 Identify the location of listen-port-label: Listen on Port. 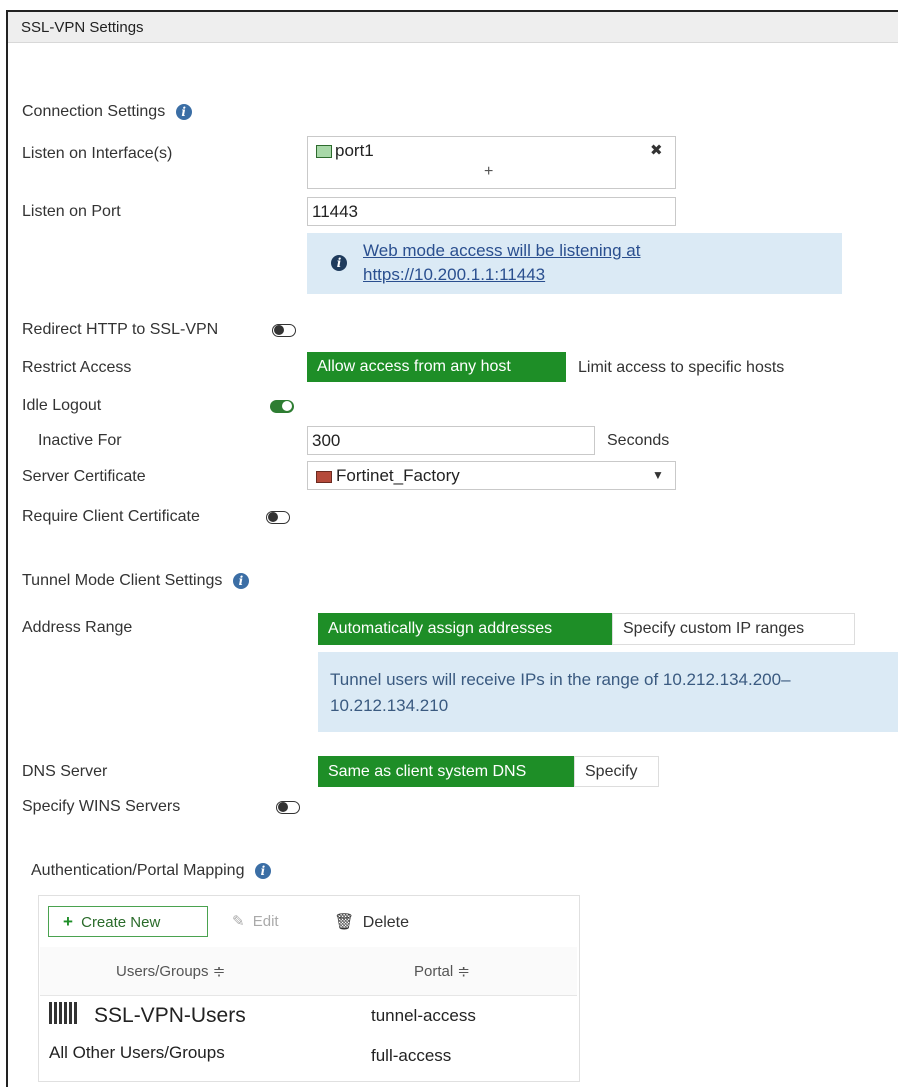
(71, 211).